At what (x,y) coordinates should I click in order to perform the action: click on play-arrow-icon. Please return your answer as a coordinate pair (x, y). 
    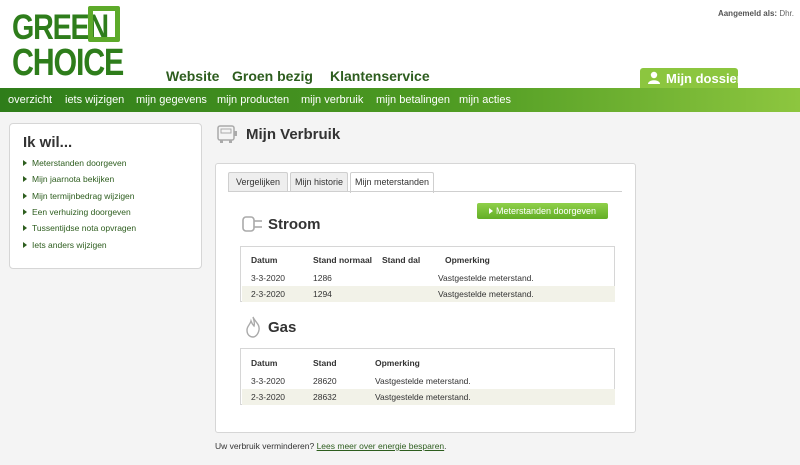
    Looking at the image, I should click on (490, 211).